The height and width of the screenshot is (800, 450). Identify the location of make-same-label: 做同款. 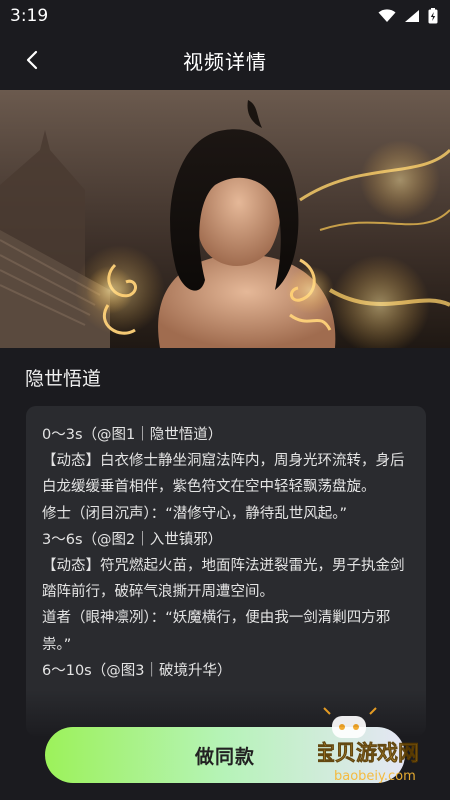
(224, 756).